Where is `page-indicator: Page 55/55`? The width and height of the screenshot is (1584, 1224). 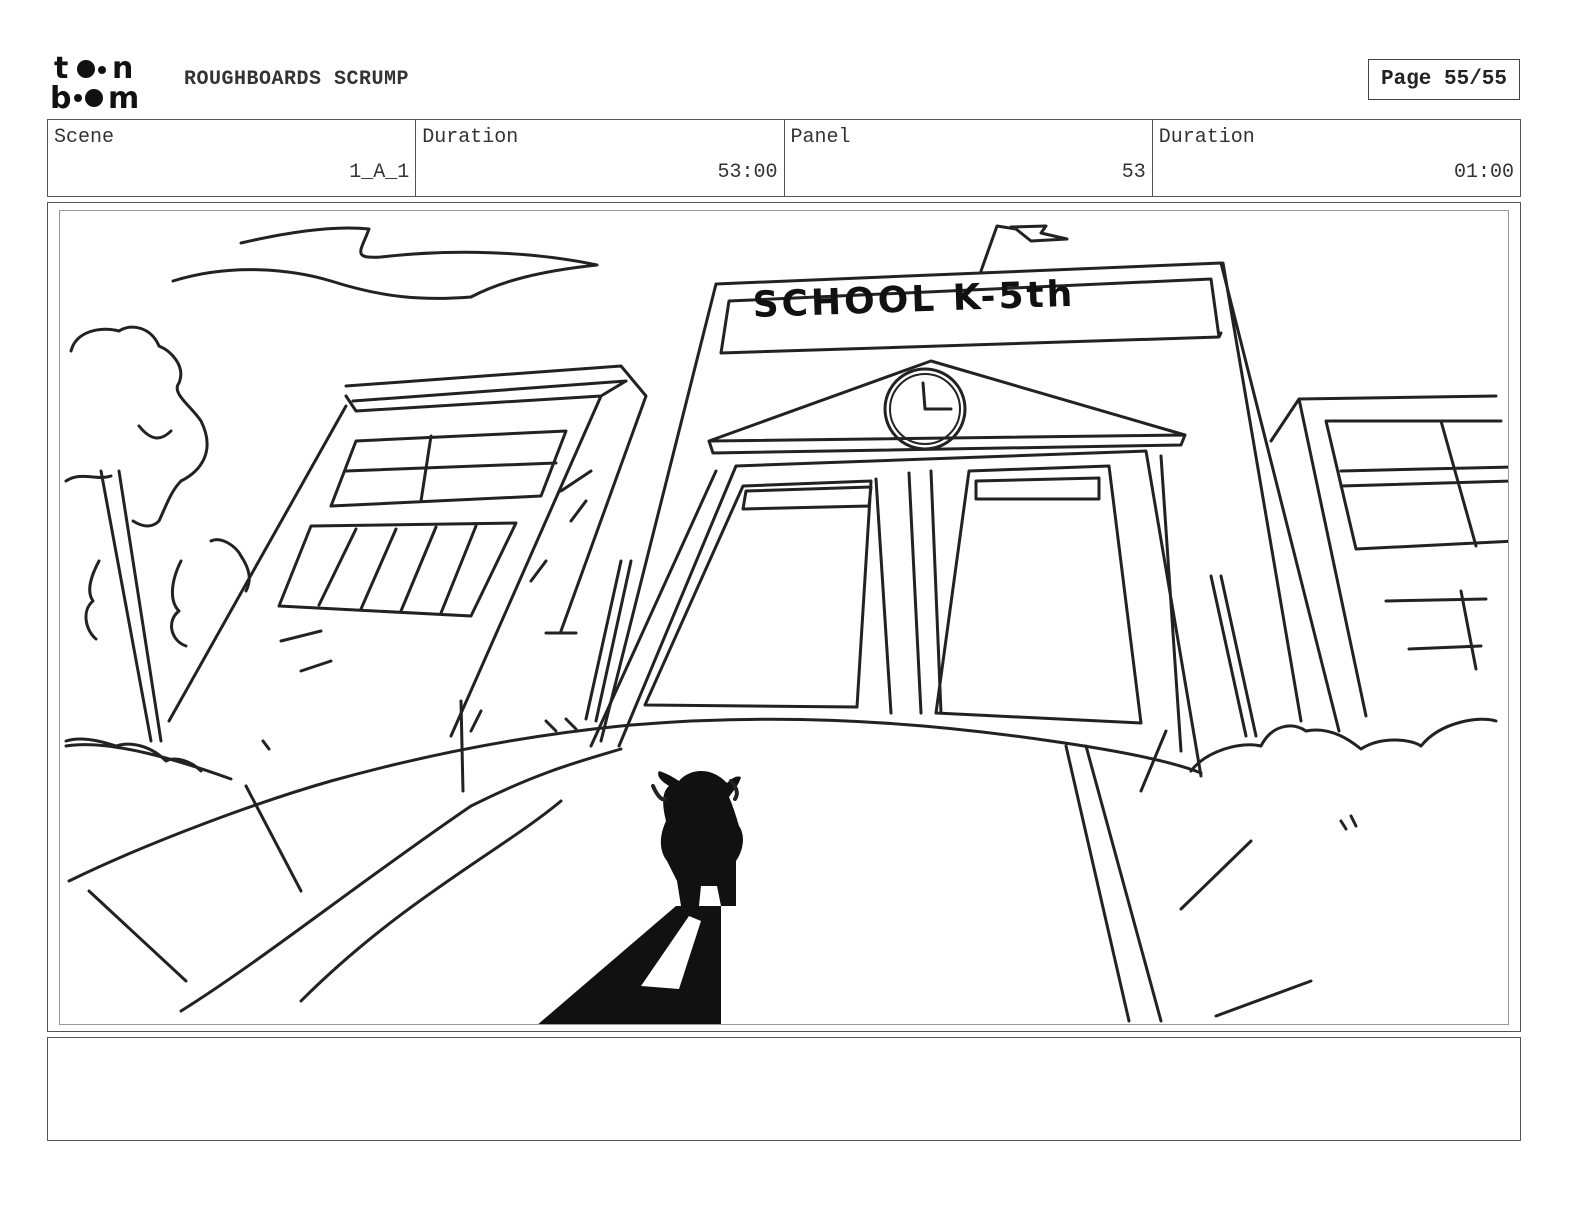
page-indicator: Page 55/55 is located at coordinates (1444, 79).